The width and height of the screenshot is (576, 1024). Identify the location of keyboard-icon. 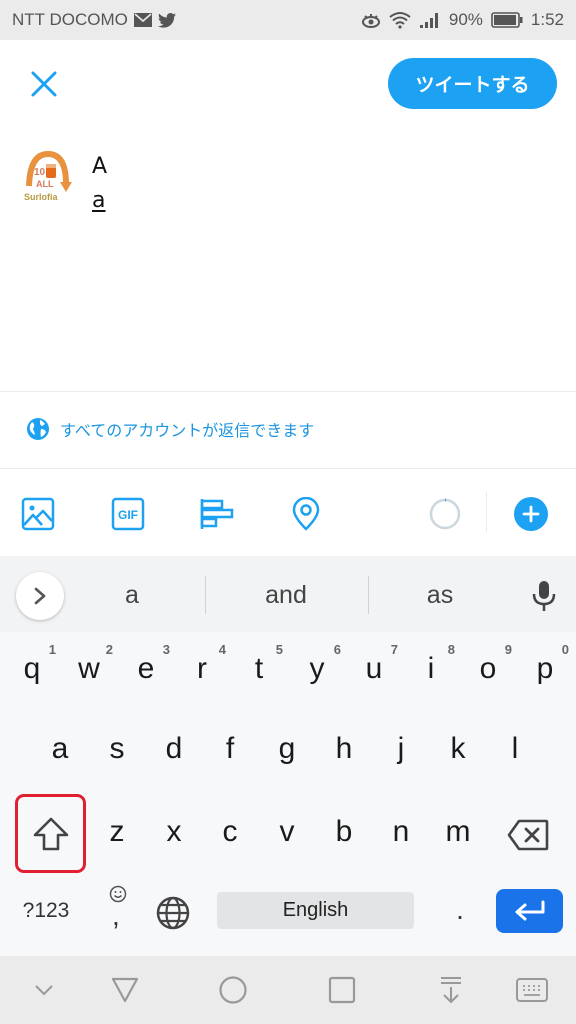
(532, 990).